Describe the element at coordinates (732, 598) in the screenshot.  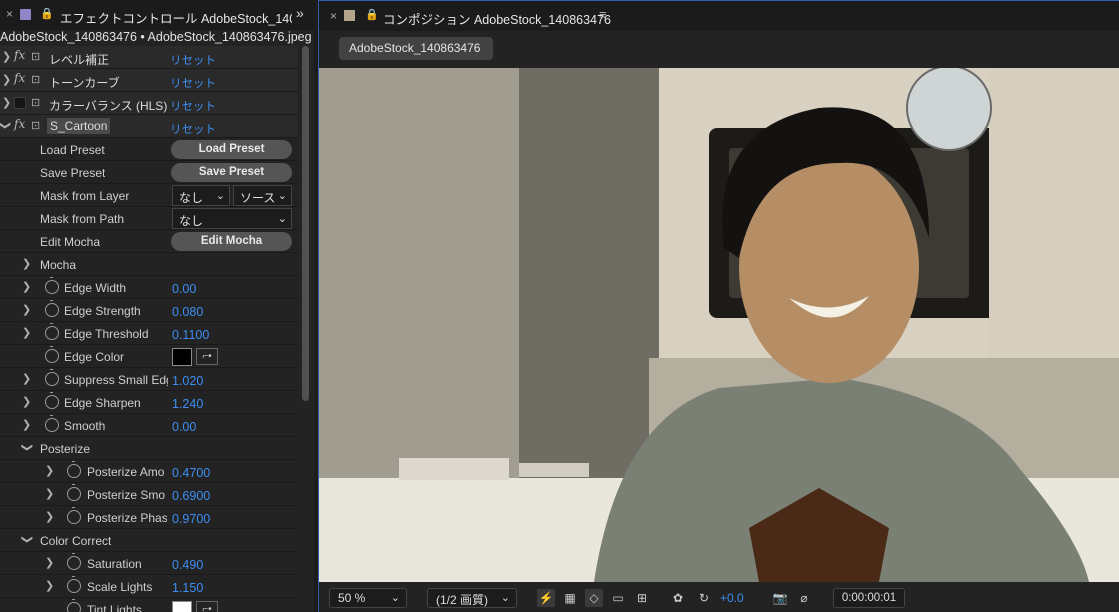
I see `exposure-value: +0.0` at that location.